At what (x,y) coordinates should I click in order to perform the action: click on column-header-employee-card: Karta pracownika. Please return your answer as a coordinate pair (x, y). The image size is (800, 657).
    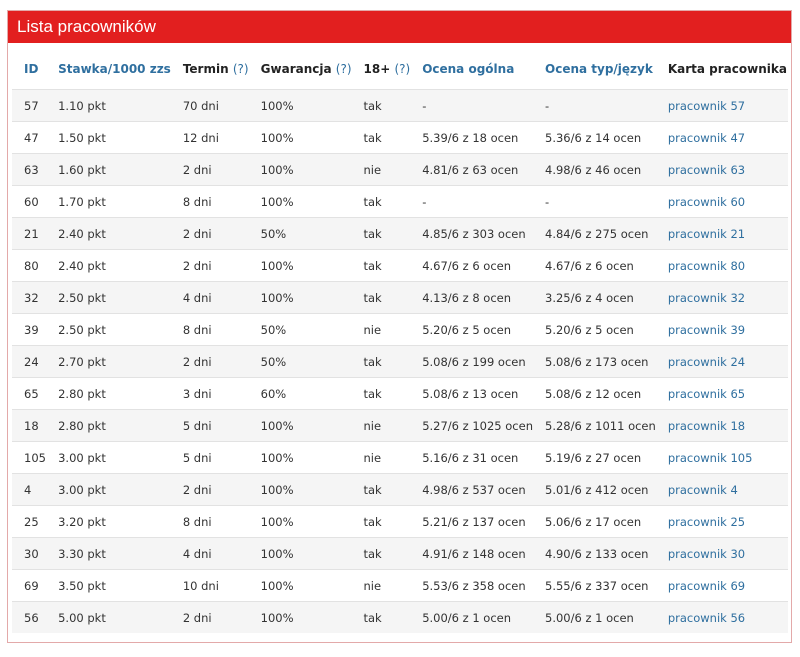
    Looking at the image, I should click on (727, 69).